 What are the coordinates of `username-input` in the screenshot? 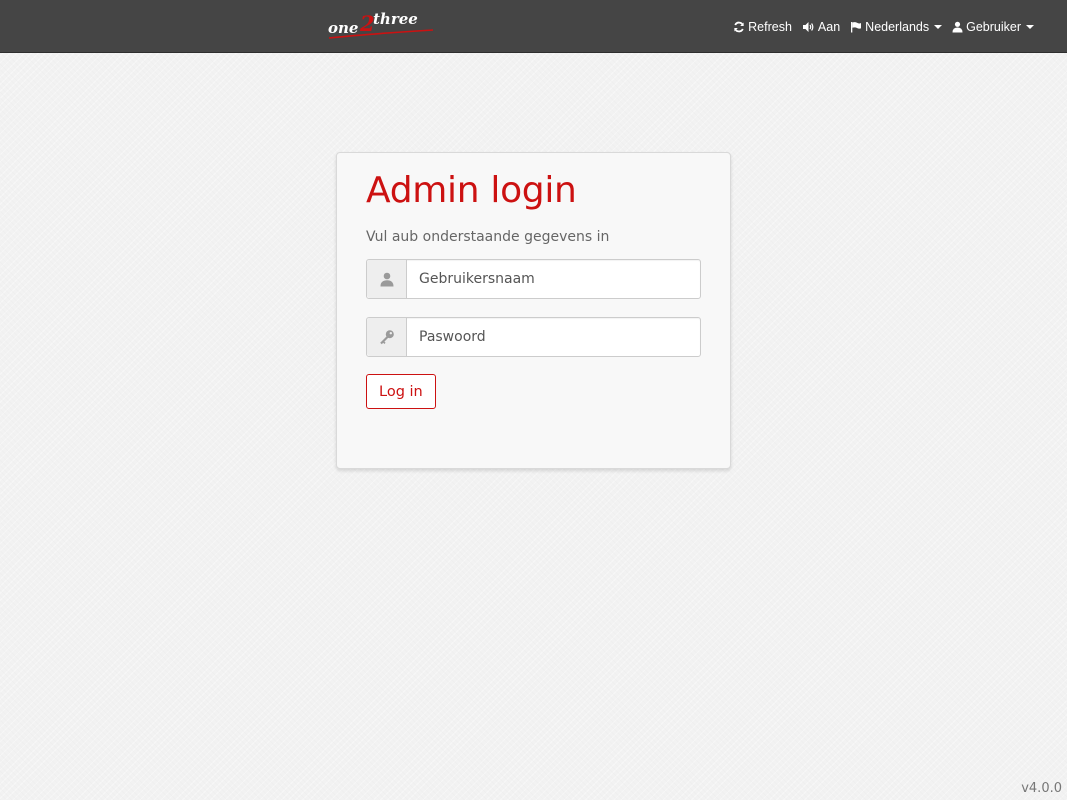 It's located at (553, 279).